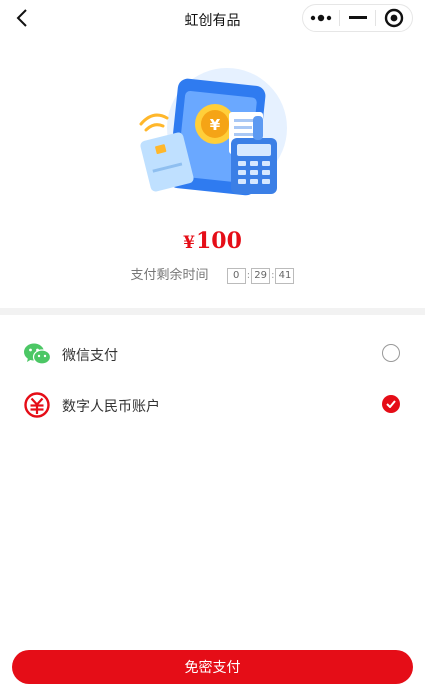  Describe the element at coordinates (212, 19) in the screenshot. I see `nav-bar: 虹创有品` at that location.